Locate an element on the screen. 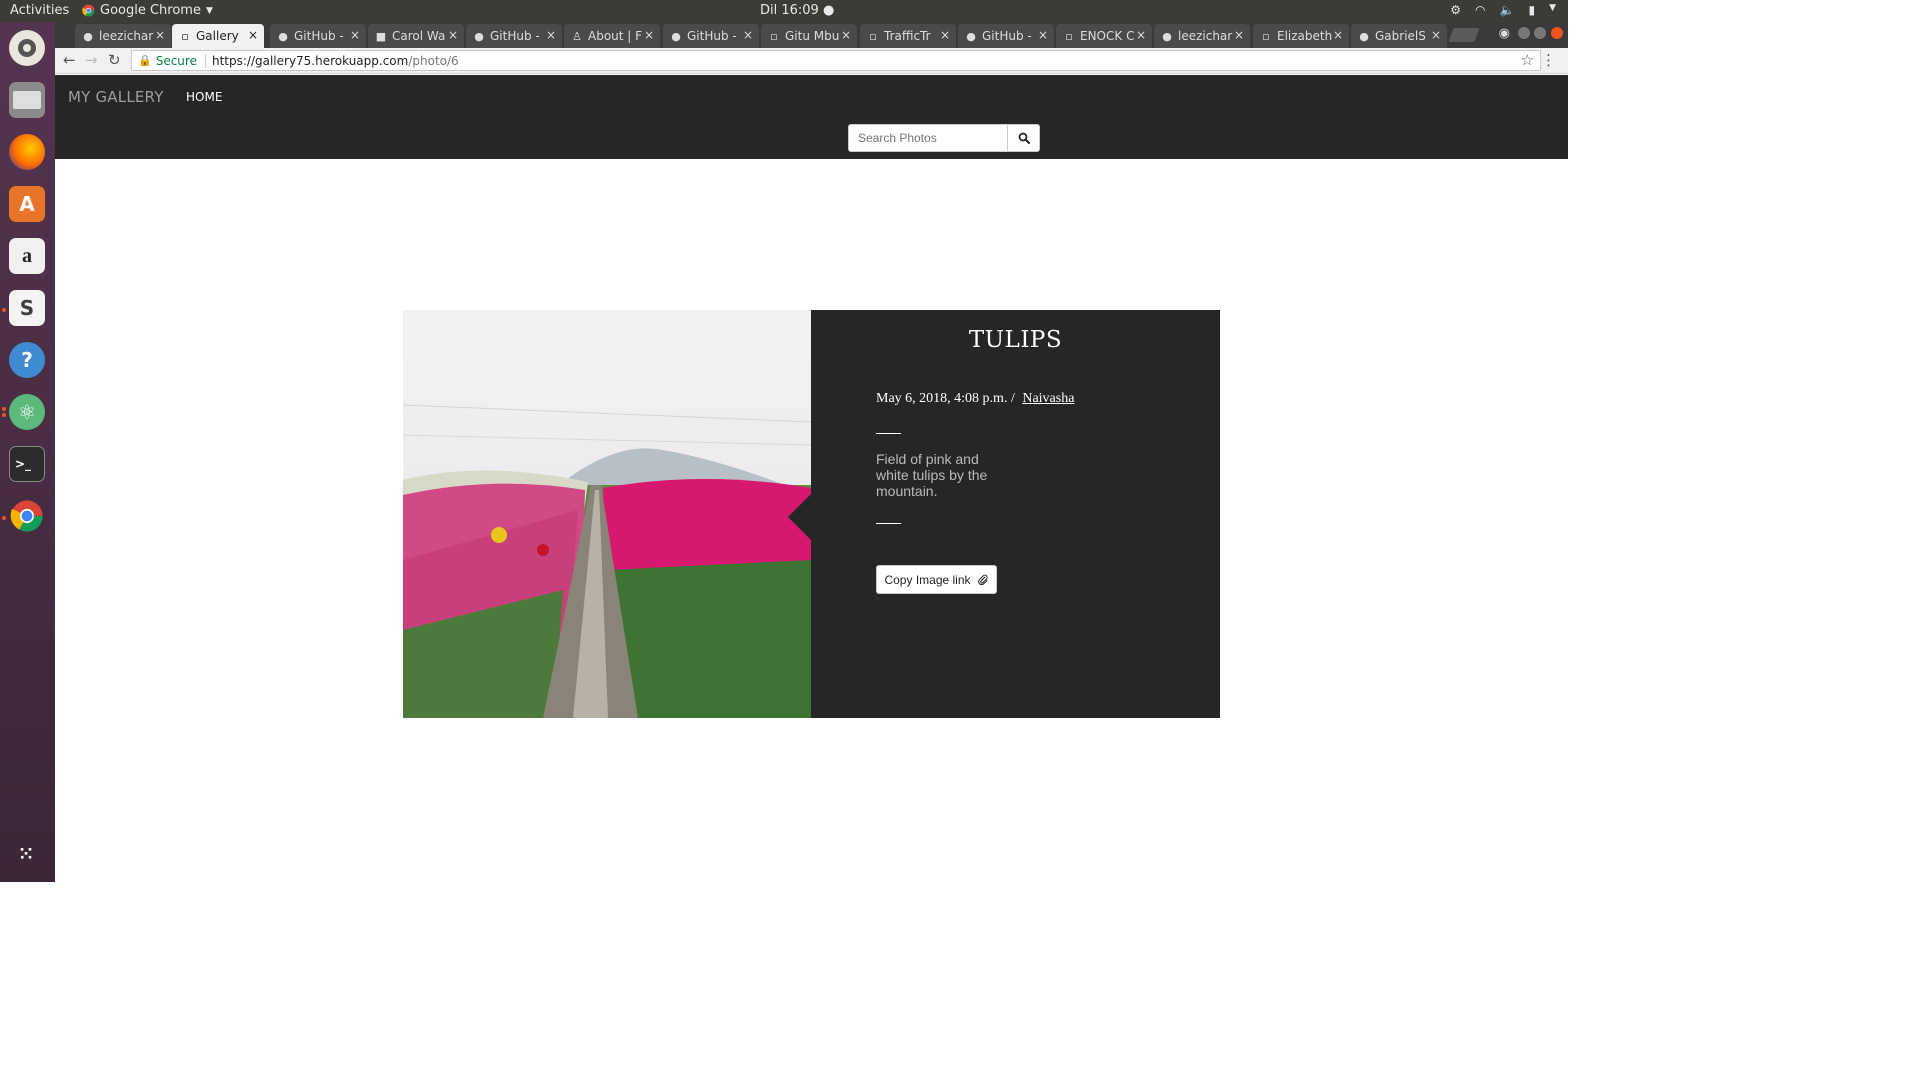  system-tray: ⚙ ◠ 🔈 ▮ ▼ is located at coordinates (1503, 10).